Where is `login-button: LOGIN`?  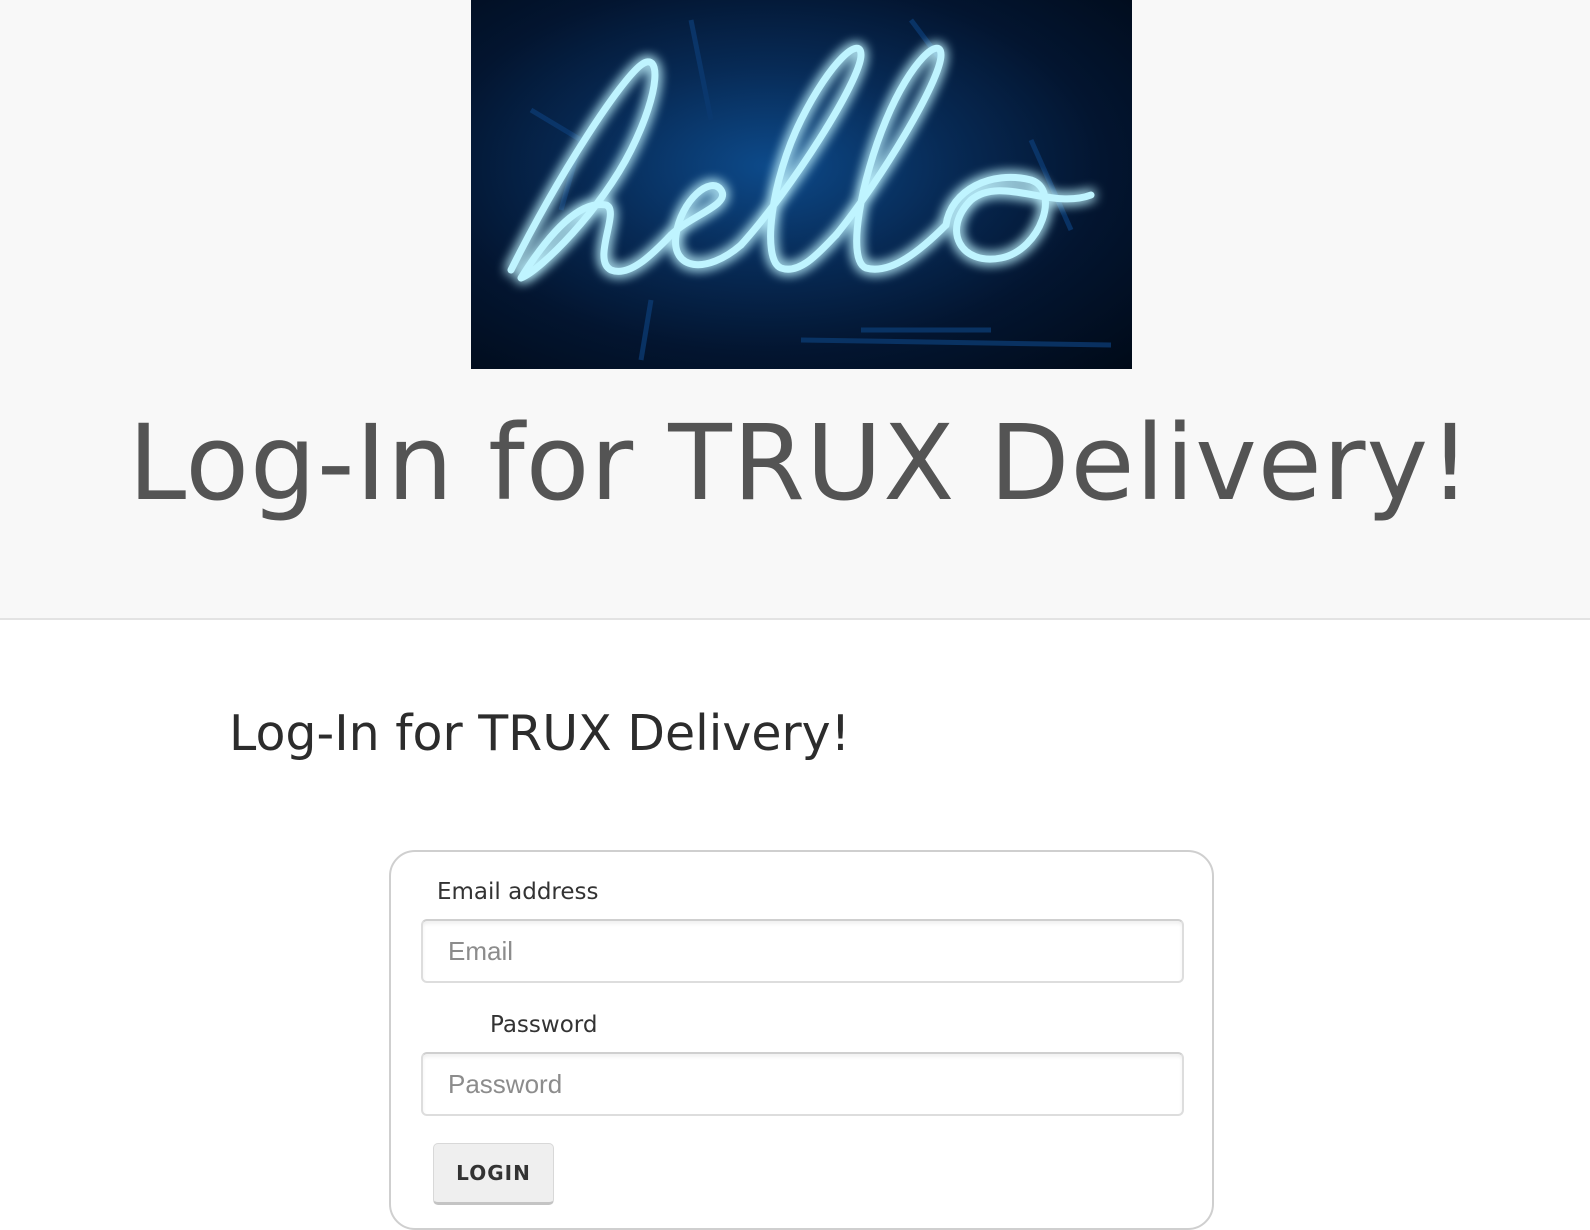
login-button: LOGIN is located at coordinates (493, 1174).